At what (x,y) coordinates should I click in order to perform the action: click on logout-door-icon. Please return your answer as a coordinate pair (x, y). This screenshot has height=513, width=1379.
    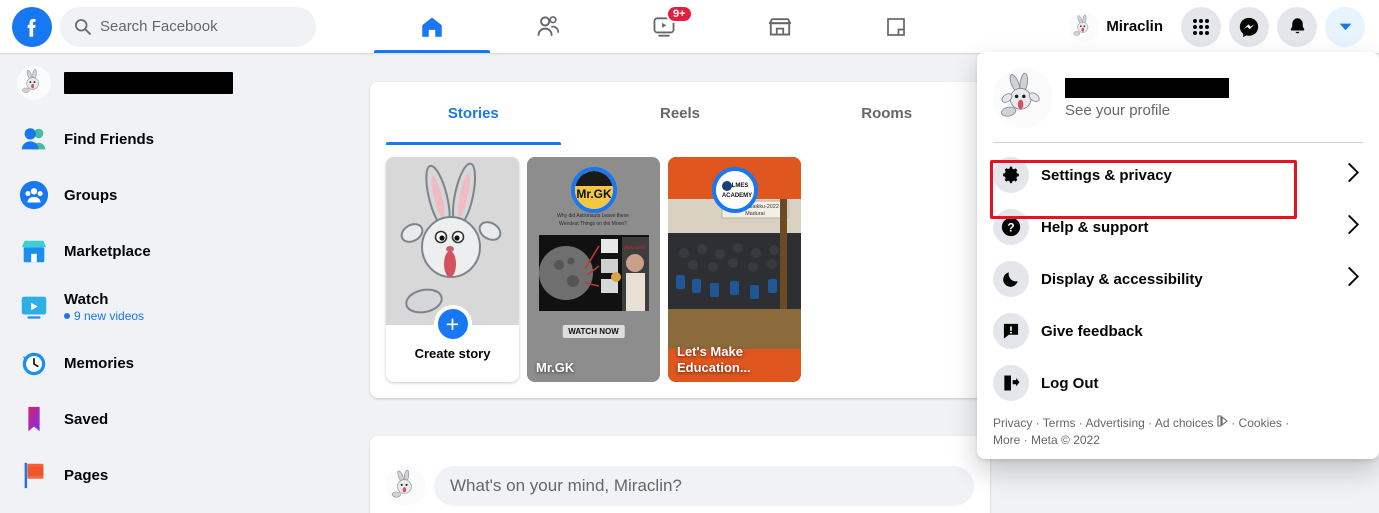
    Looking at the image, I should click on (1011, 383).